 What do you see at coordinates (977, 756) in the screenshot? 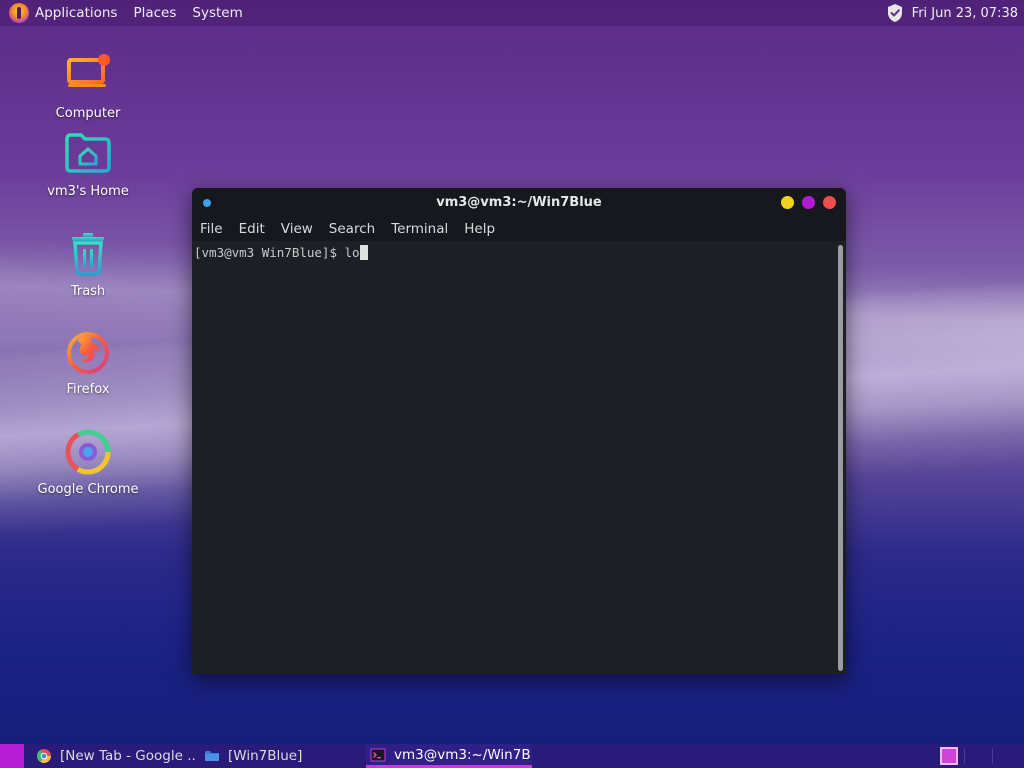
I see `workspace-2-button` at bounding box center [977, 756].